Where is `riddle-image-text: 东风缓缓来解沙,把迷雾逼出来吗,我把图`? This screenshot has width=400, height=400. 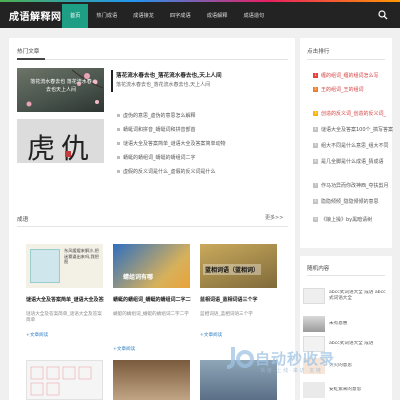
riddle-image-text: 东风缓缓来解沙,把迷雾逼出来吗,我把图 is located at coordinates (81, 256).